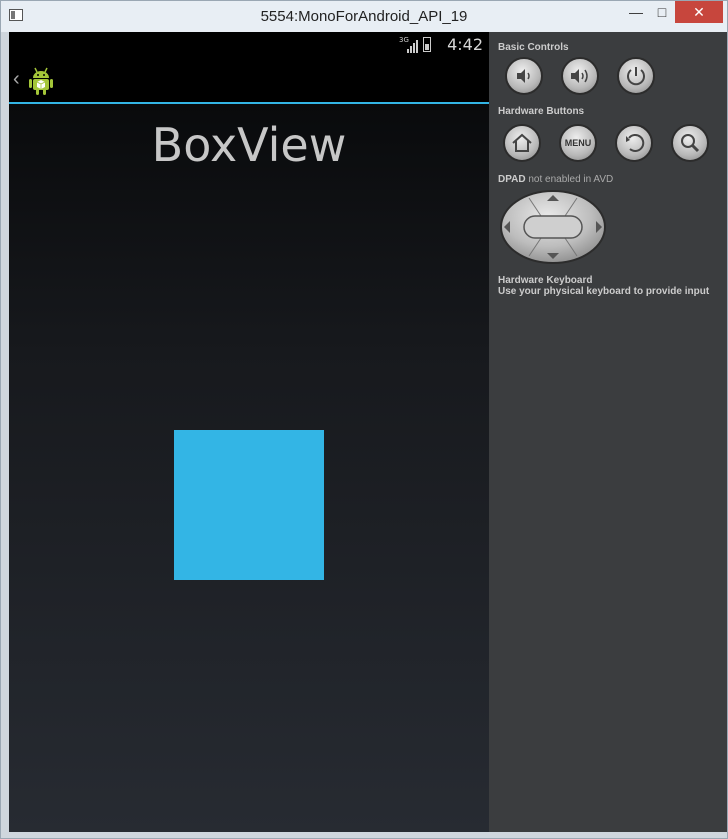 Image resolution: width=728 pixels, height=839 pixels. I want to click on dpad-label: DPAD not enabled in AVD, so click(555, 179).